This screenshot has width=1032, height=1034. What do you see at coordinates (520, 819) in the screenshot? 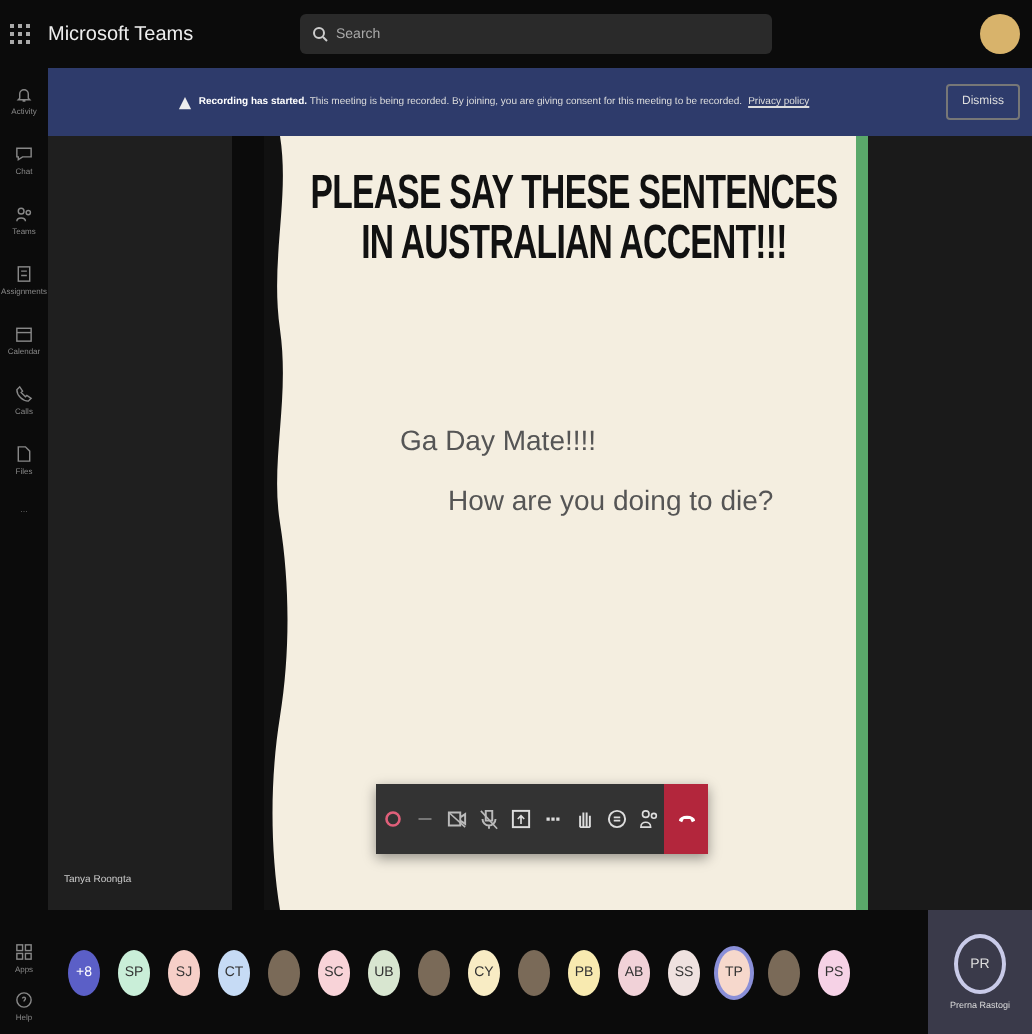
I see `share-icon` at bounding box center [520, 819].